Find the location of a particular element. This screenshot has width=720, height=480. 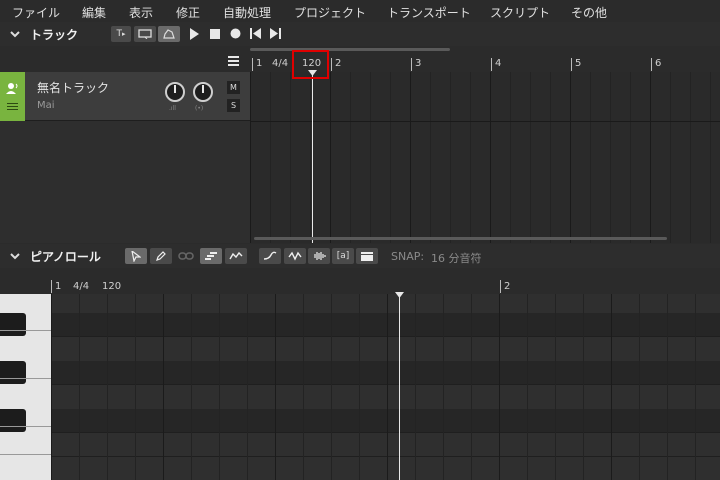

volume-knob is located at coordinates (175, 92).